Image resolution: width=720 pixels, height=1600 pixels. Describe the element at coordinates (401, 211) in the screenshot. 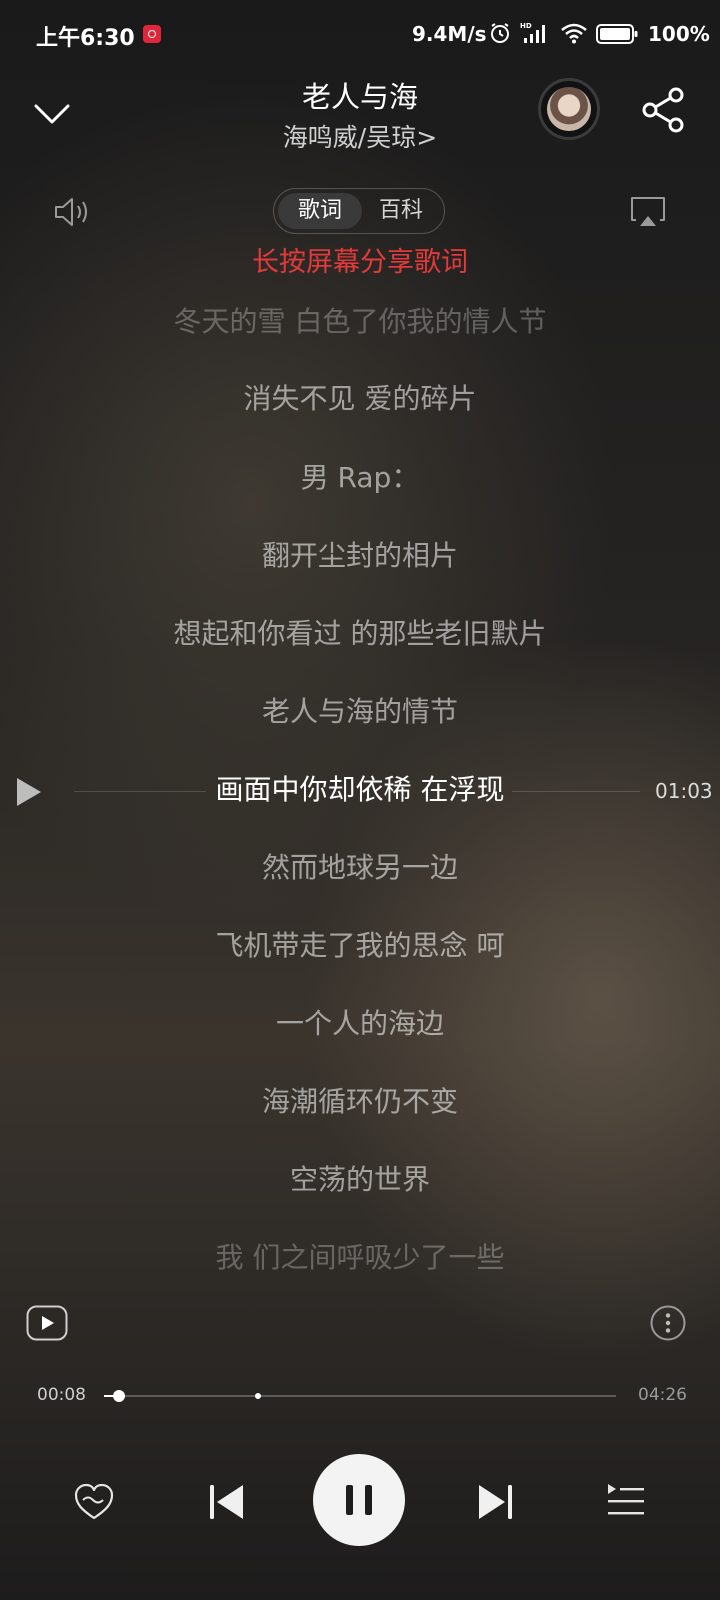

I see `tab-wiki: 百科` at that location.